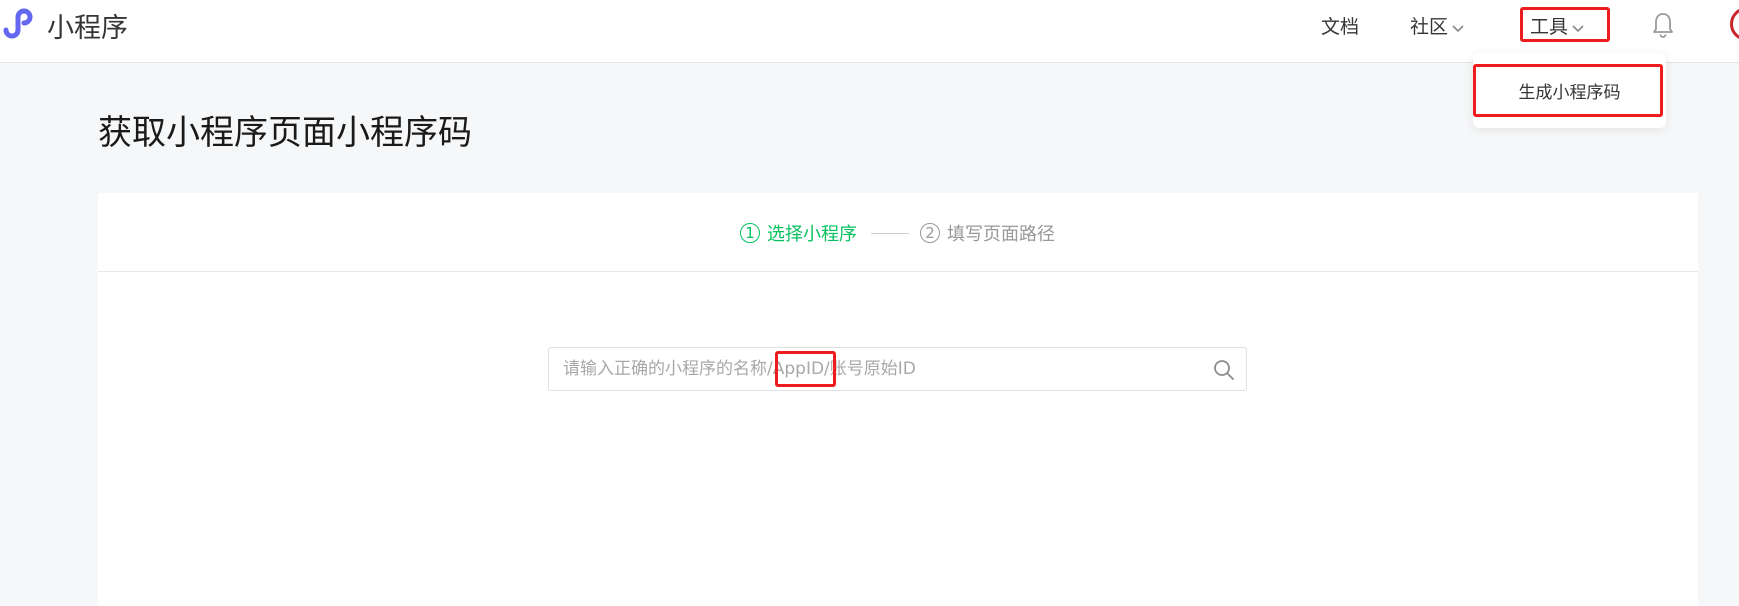  What do you see at coordinates (87, 25) in the screenshot?
I see `brand-title: 小程序` at bounding box center [87, 25].